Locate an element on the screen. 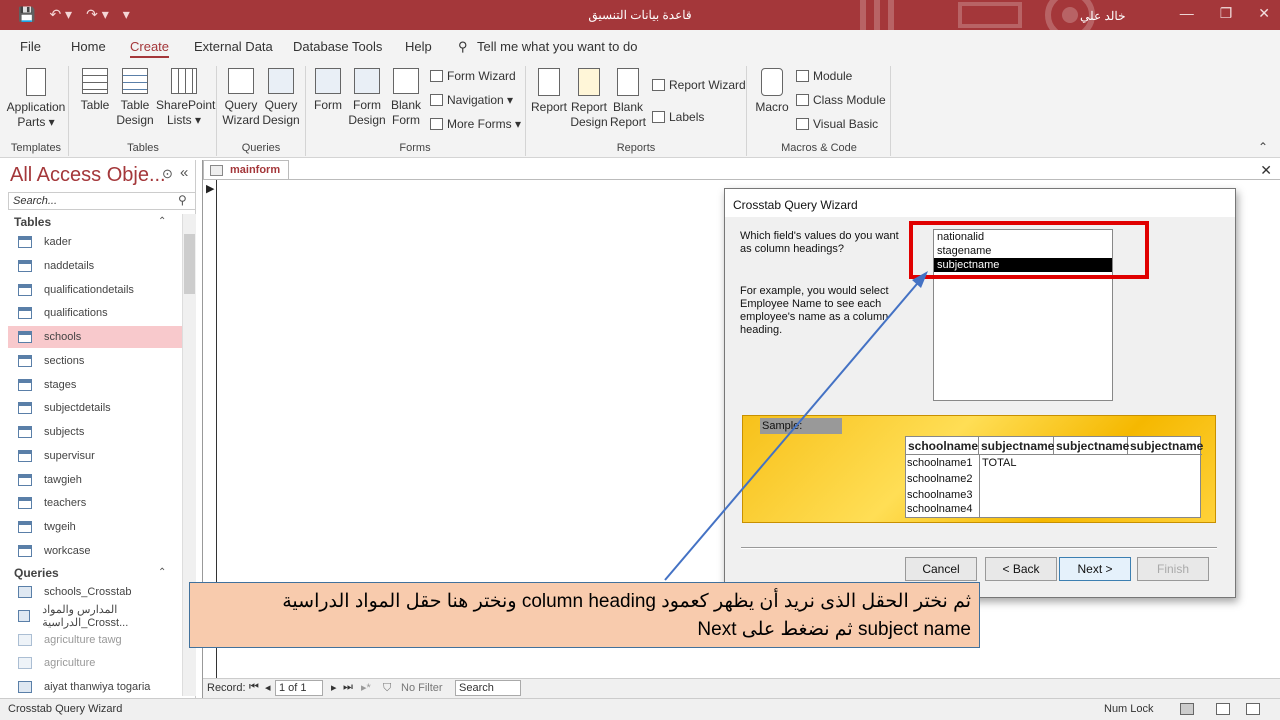 Image resolution: width=1280 pixels, height=720 pixels. class-module-button: Class Module is located at coordinates (841, 100).